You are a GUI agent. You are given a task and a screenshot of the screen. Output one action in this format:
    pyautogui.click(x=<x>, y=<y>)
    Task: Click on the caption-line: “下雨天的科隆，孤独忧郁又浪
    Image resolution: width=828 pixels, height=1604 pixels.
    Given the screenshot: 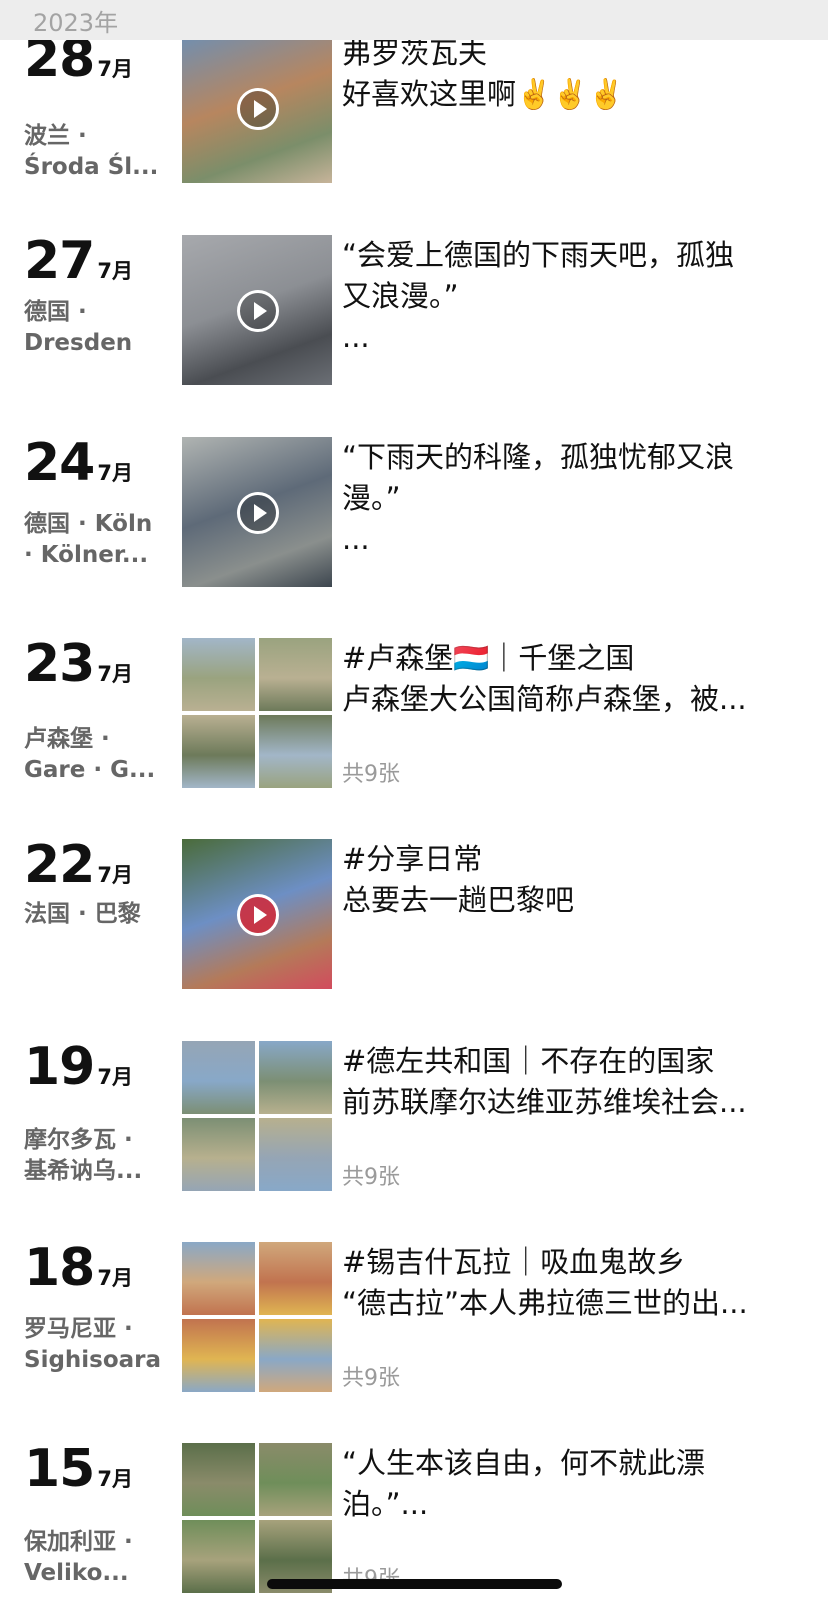 What is the action you would take?
    pyautogui.click(x=538, y=457)
    